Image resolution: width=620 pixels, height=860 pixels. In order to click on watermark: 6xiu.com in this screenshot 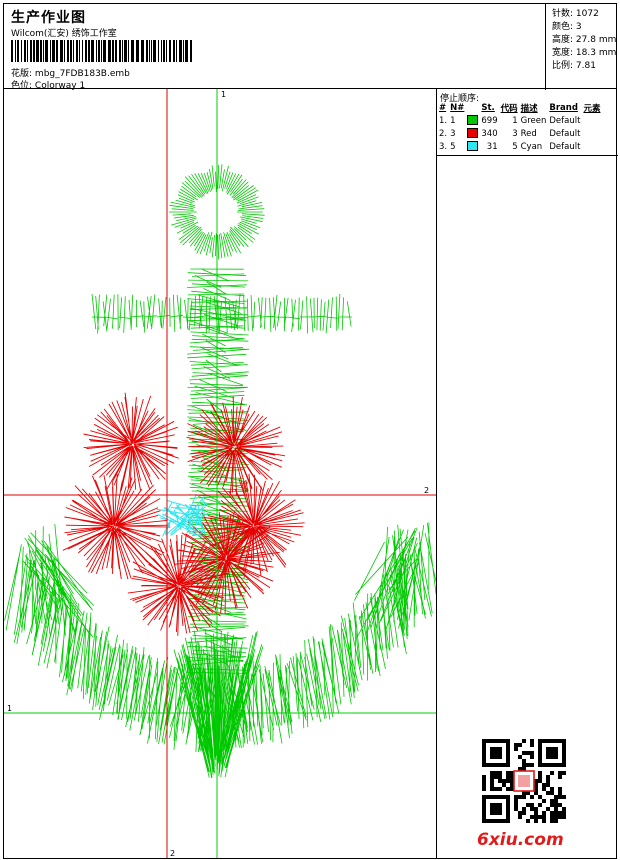, I will do `click(520, 840)`.